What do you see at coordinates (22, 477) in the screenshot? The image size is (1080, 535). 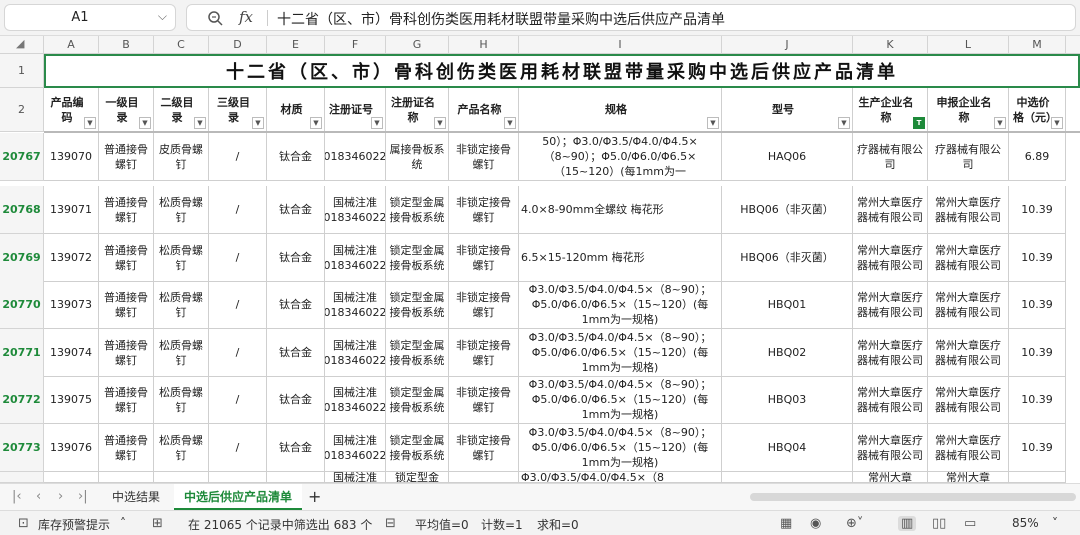 I see `row-header` at bounding box center [22, 477].